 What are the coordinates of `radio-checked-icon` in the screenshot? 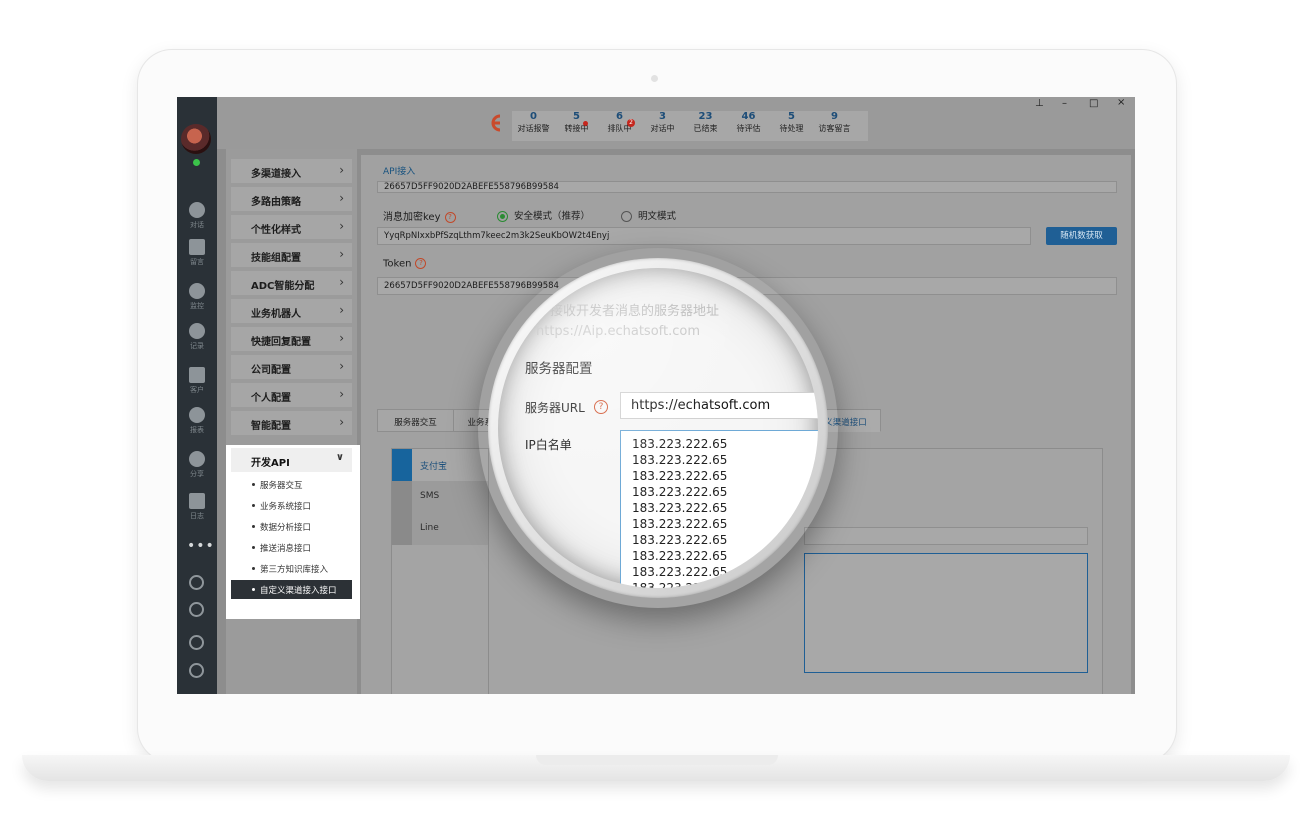 It's located at (502, 216).